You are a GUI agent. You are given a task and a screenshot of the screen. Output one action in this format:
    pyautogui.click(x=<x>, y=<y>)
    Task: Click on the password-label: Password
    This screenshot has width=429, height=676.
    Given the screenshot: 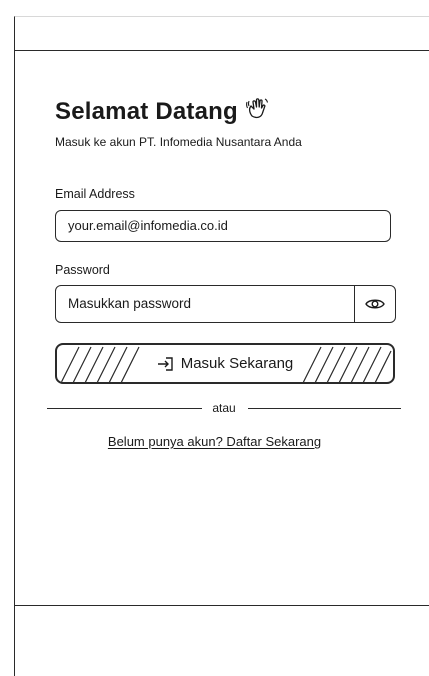 What is the action you would take?
    pyautogui.click(x=82, y=270)
    